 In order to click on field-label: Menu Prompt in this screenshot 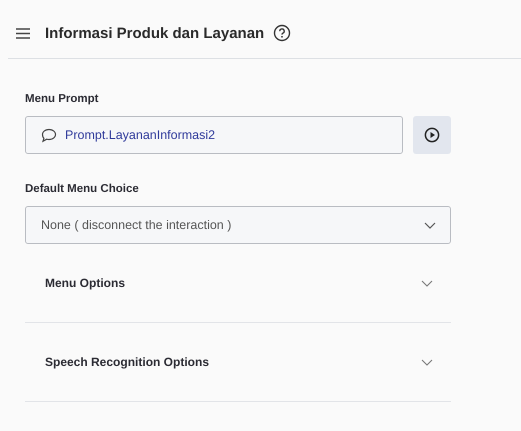, I will do `click(62, 99)`.